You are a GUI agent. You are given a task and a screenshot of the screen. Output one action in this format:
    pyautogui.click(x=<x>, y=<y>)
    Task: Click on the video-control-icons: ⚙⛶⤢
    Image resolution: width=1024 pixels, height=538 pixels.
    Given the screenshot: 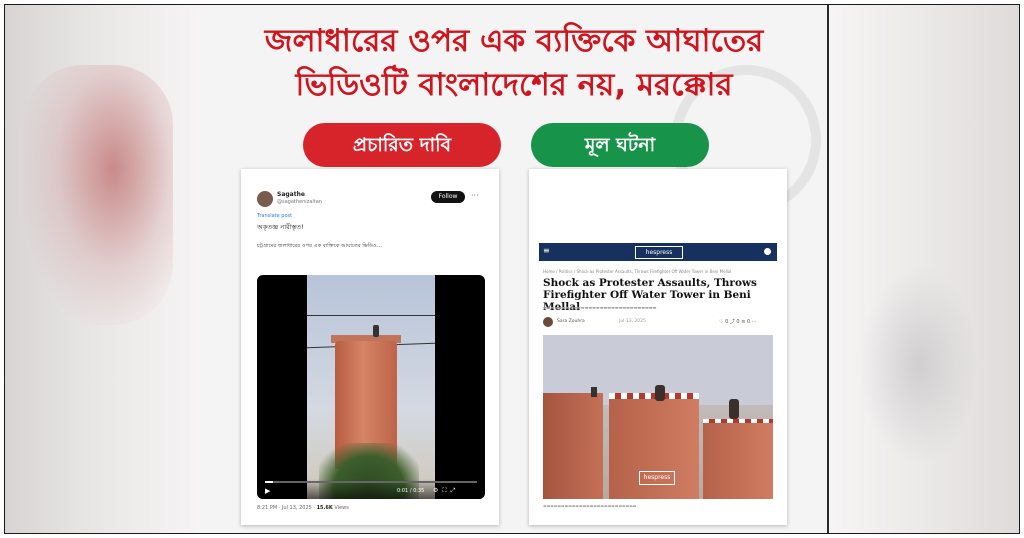 What is the action you would take?
    pyautogui.click(x=446, y=491)
    